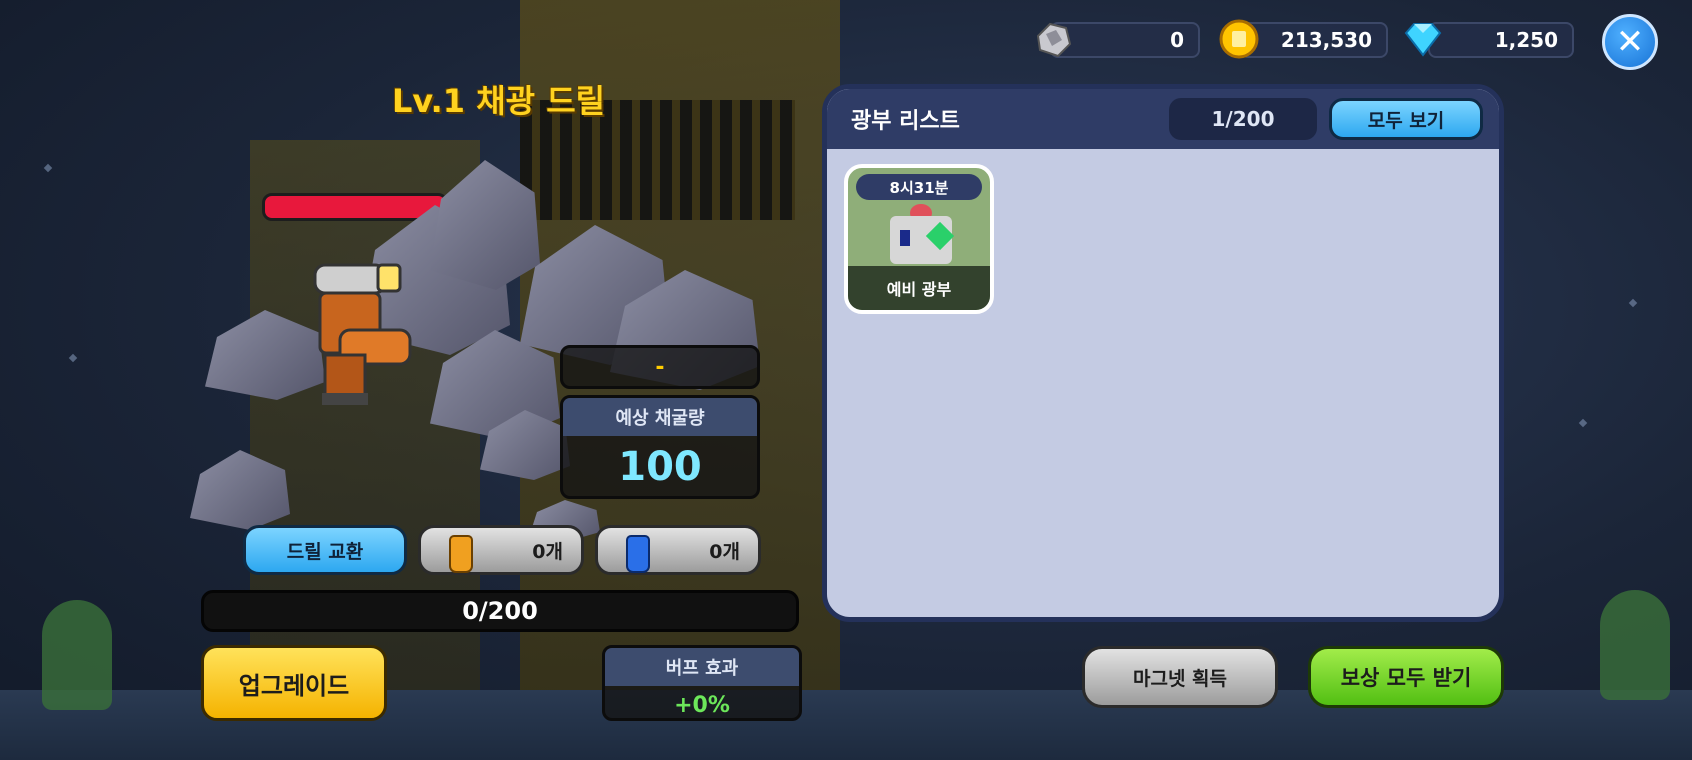 The image size is (1692, 760). What do you see at coordinates (905, 121) in the screenshot?
I see `miner-list-title: 광부 리스트` at bounding box center [905, 121].